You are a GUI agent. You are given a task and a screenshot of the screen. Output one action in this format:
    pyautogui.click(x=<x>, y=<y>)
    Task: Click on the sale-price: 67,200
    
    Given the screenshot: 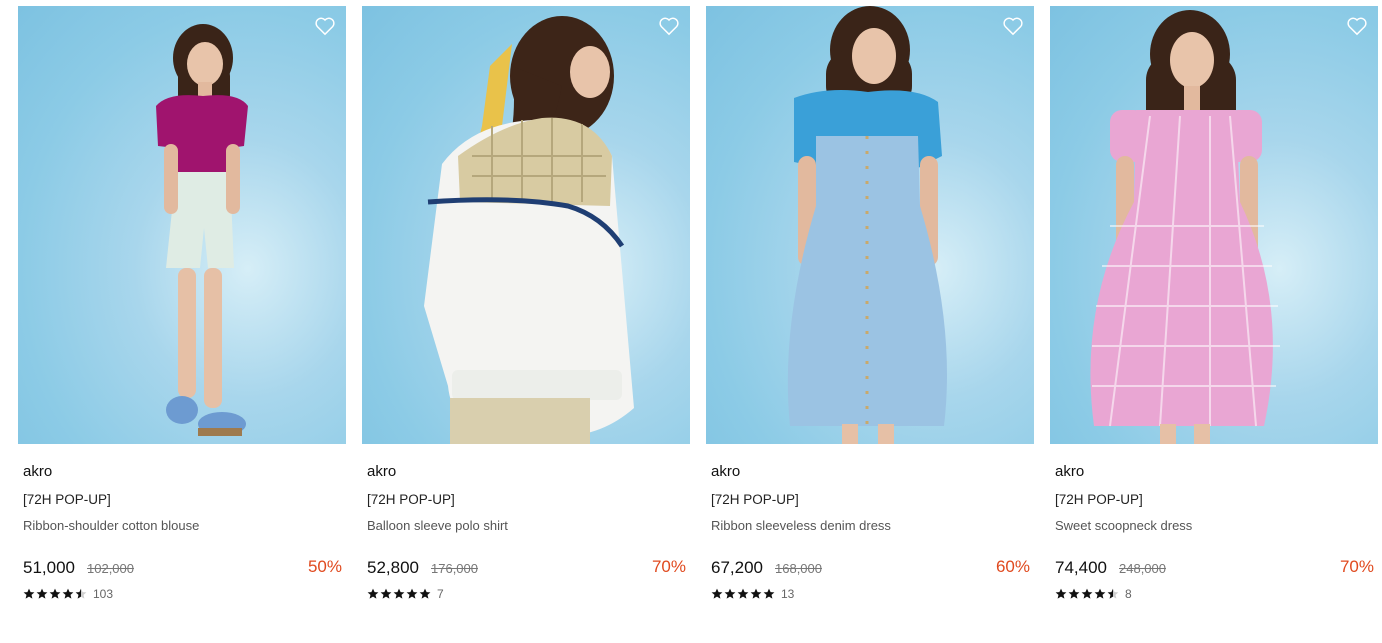 What is the action you would take?
    pyautogui.click(x=737, y=567)
    